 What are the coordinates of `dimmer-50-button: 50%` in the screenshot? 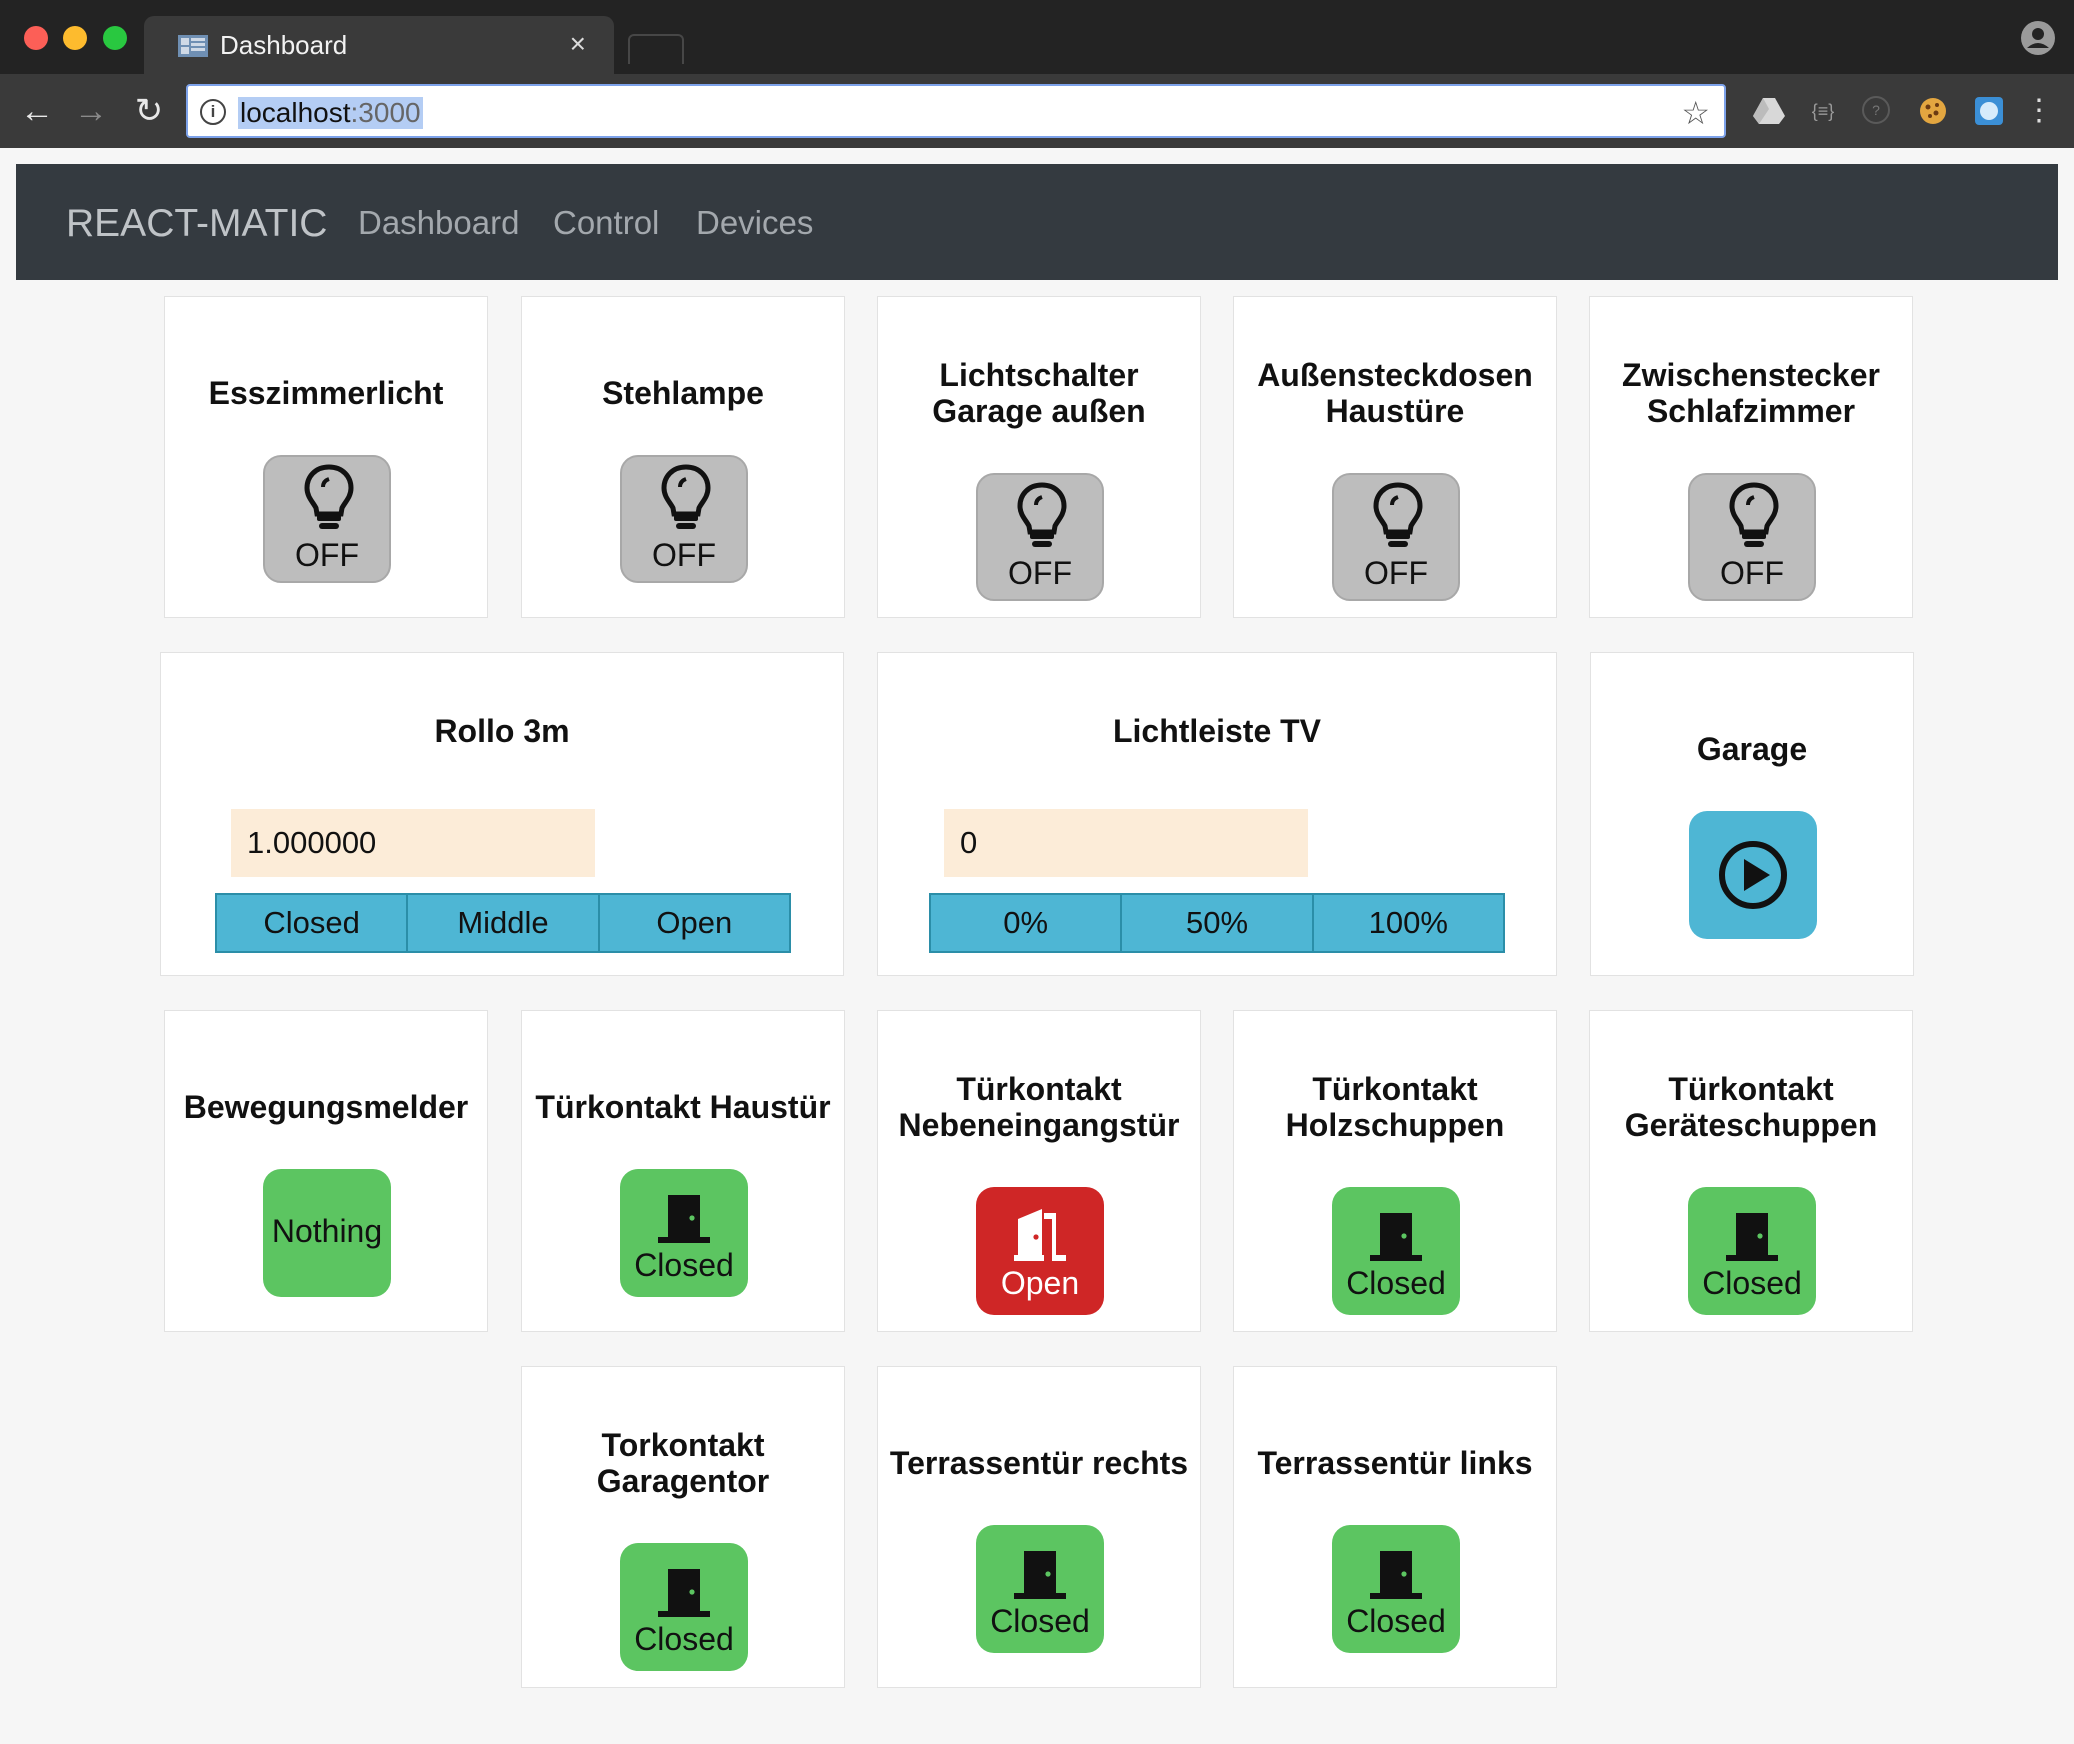 It's located at (1216, 923).